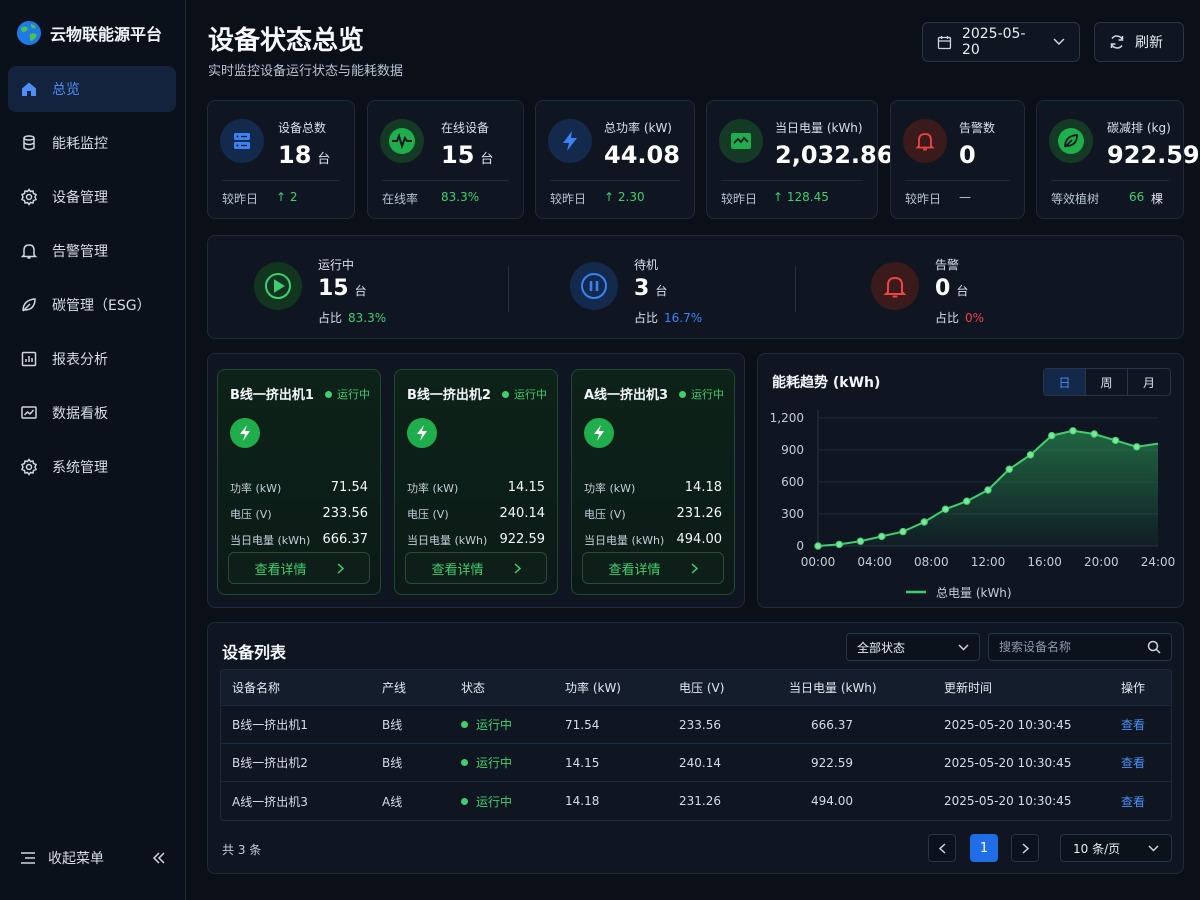 The image size is (1200, 900). I want to click on app-logo: 云物联能源平台, so click(89, 33).